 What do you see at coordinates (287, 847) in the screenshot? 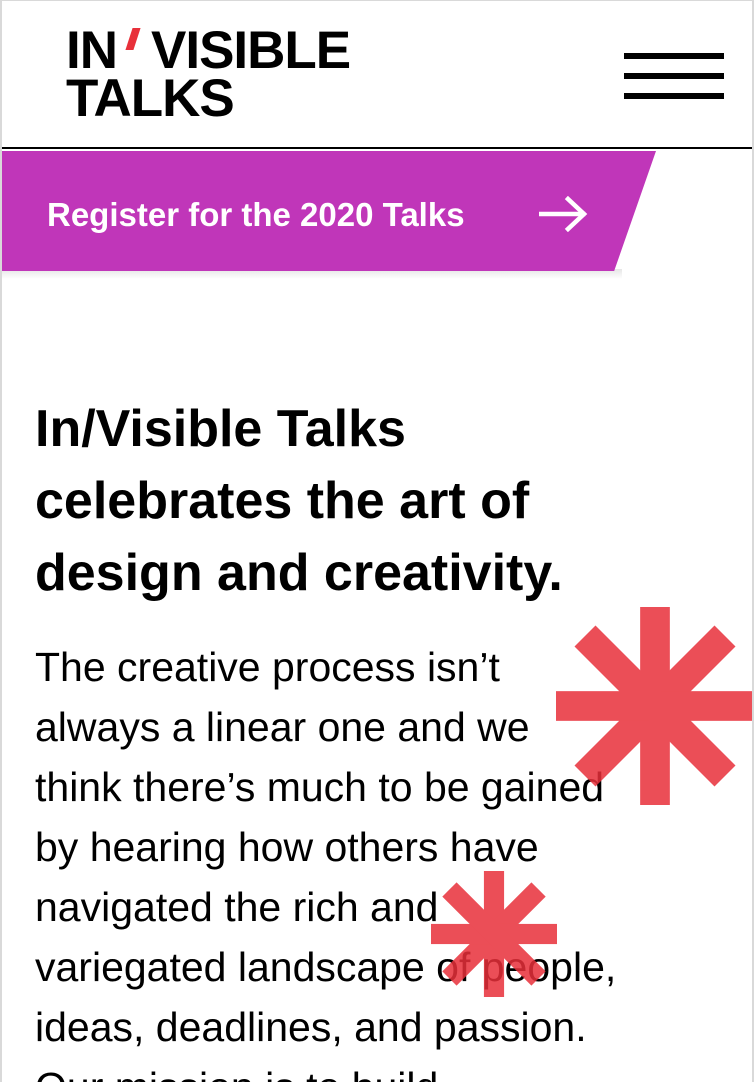
I see `body-line: by hearing how others have` at bounding box center [287, 847].